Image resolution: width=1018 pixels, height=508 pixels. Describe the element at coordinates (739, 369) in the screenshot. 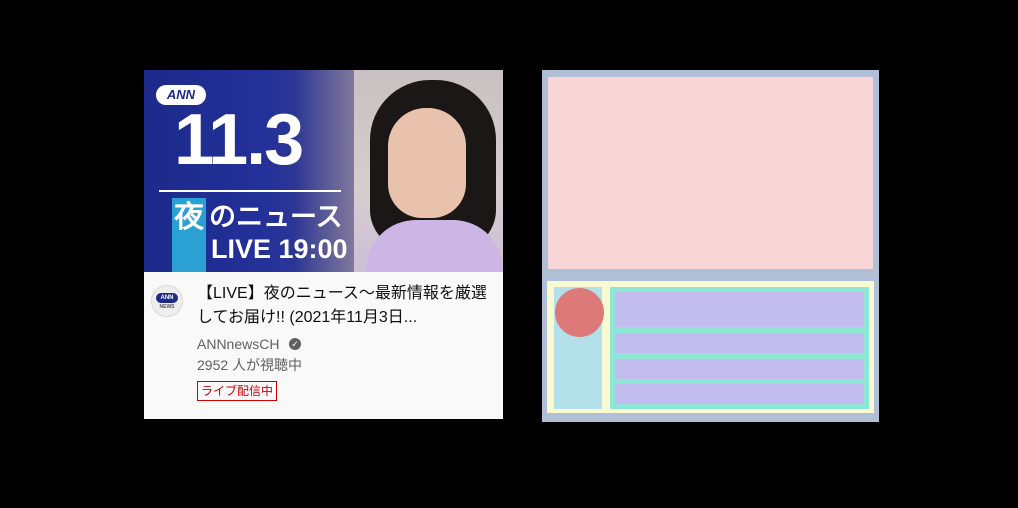

I see `wireframe-meta-line` at that location.